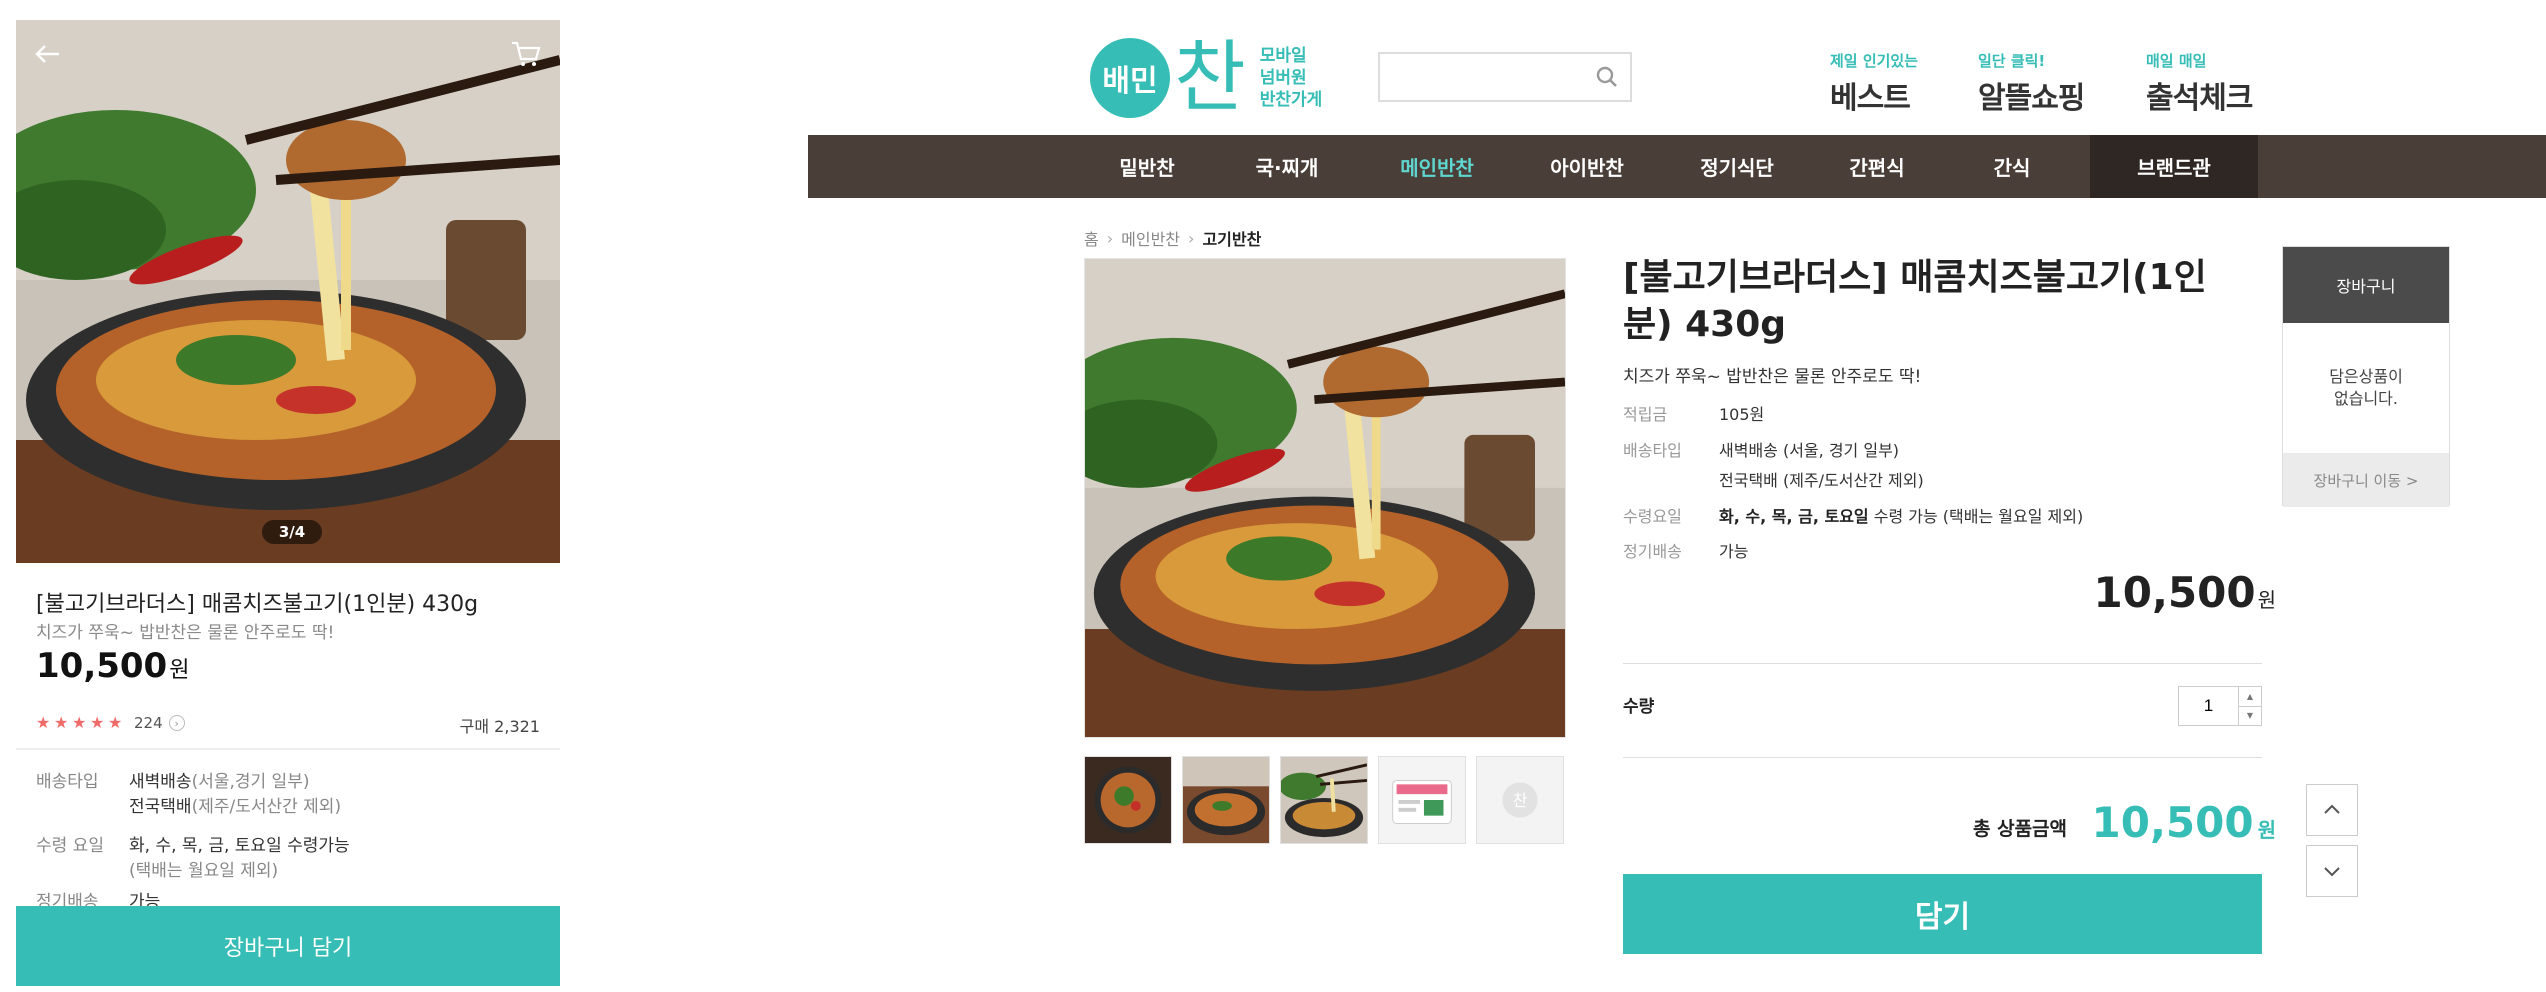 This screenshot has width=2546, height=992. Describe the element at coordinates (1291, 100) in the screenshot. I see `logo-tagline-line: 반찬가게` at that location.